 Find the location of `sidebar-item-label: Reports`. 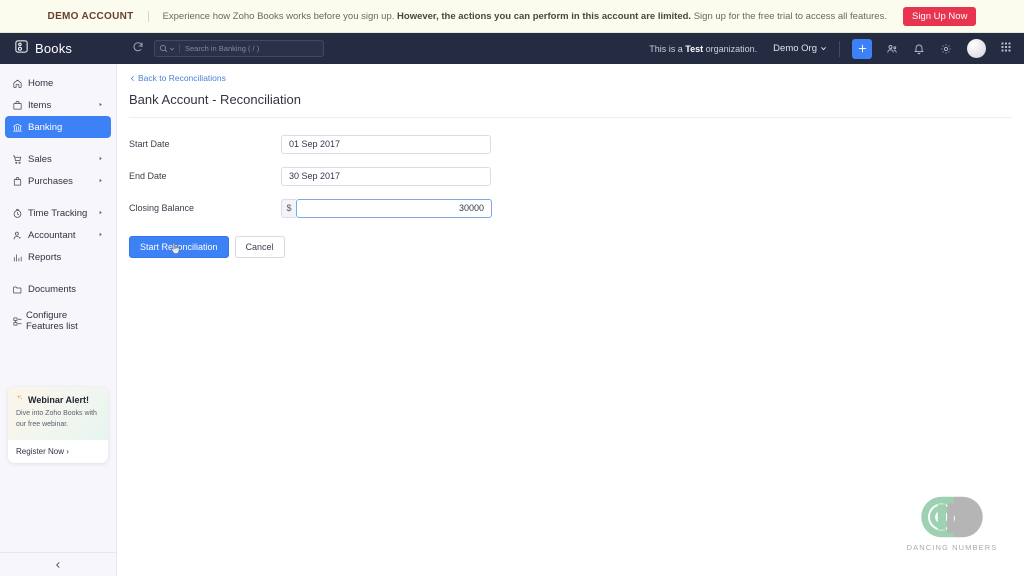

sidebar-item-label: Reports is located at coordinates (45, 257).